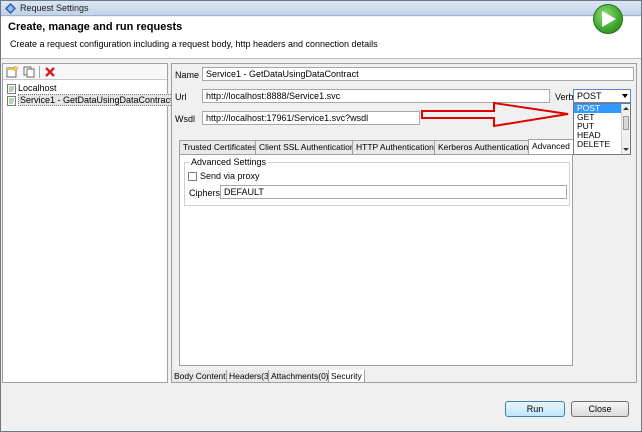 The height and width of the screenshot is (432, 642). What do you see at coordinates (96, 100) in the screenshot?
I see `tree-item-label: Service1 - GetDataUsingDataContract` at bounding box center [96, 100].